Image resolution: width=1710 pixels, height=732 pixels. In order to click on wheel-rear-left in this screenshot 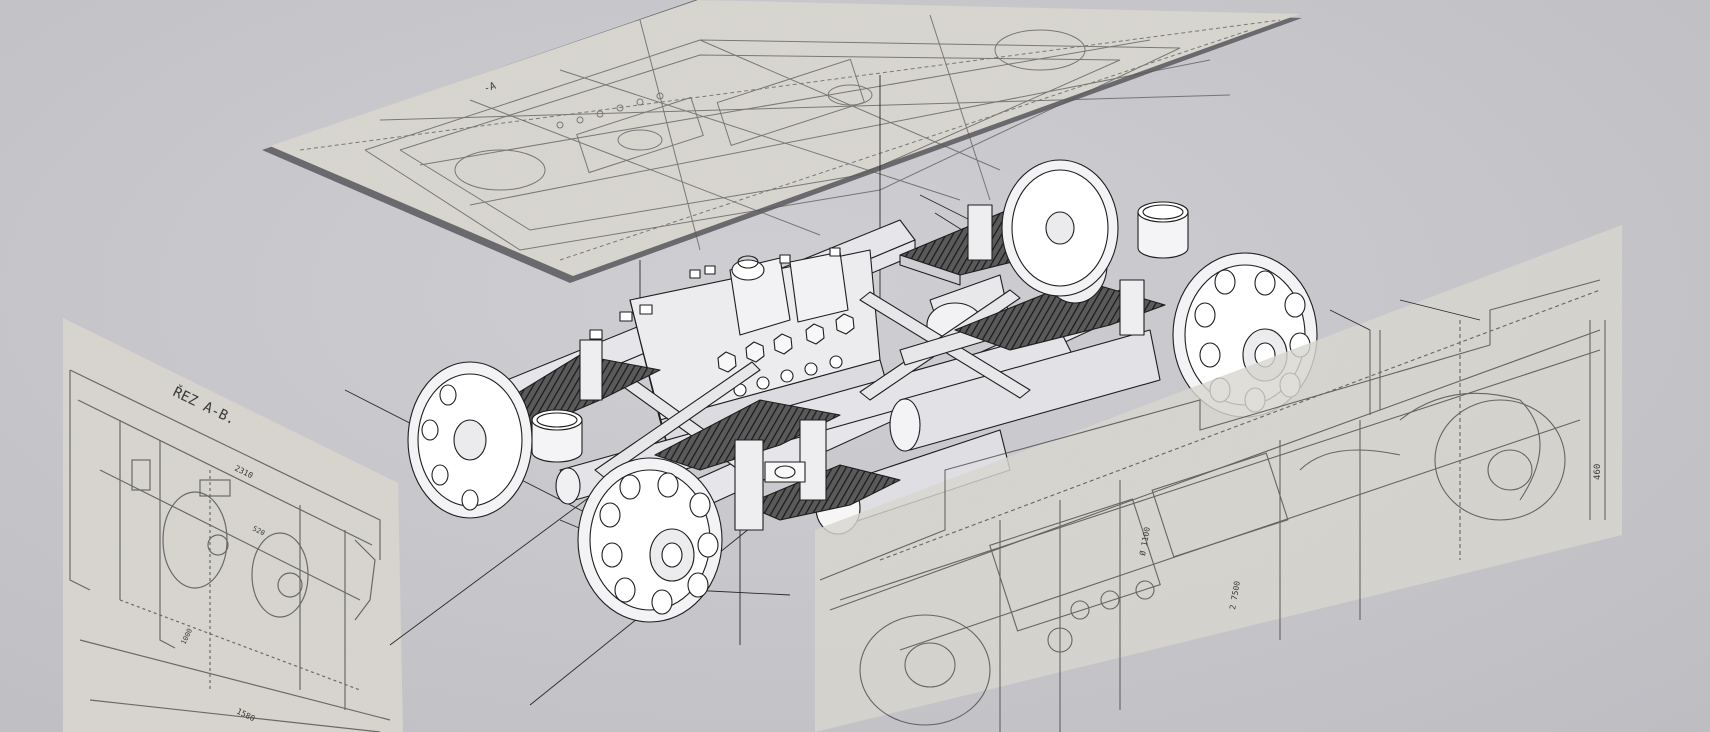, I will do `click(470, 440)`.